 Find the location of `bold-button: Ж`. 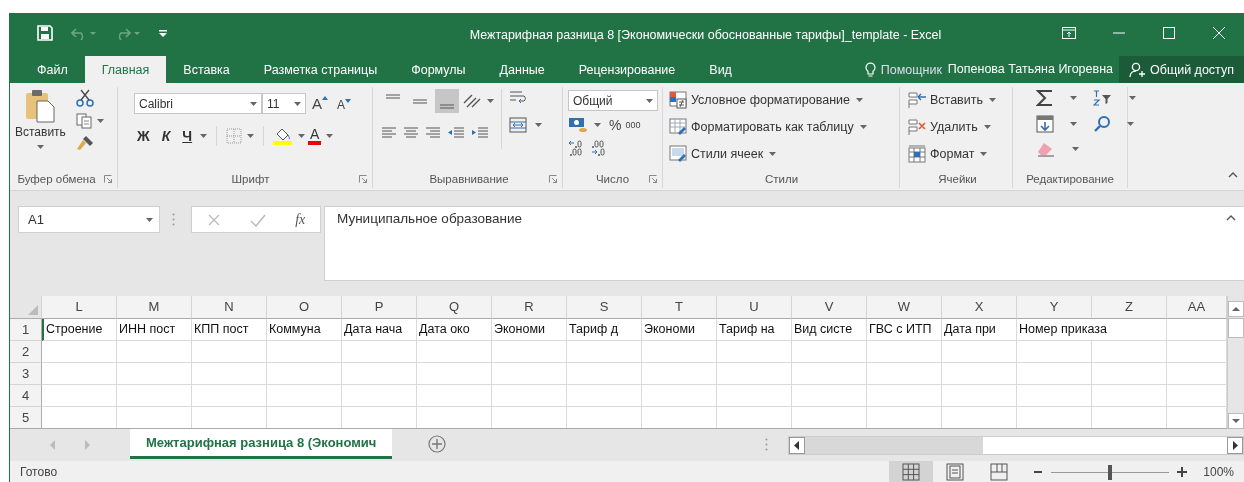

bold-button: Ж is located at coordinates (143, 136).